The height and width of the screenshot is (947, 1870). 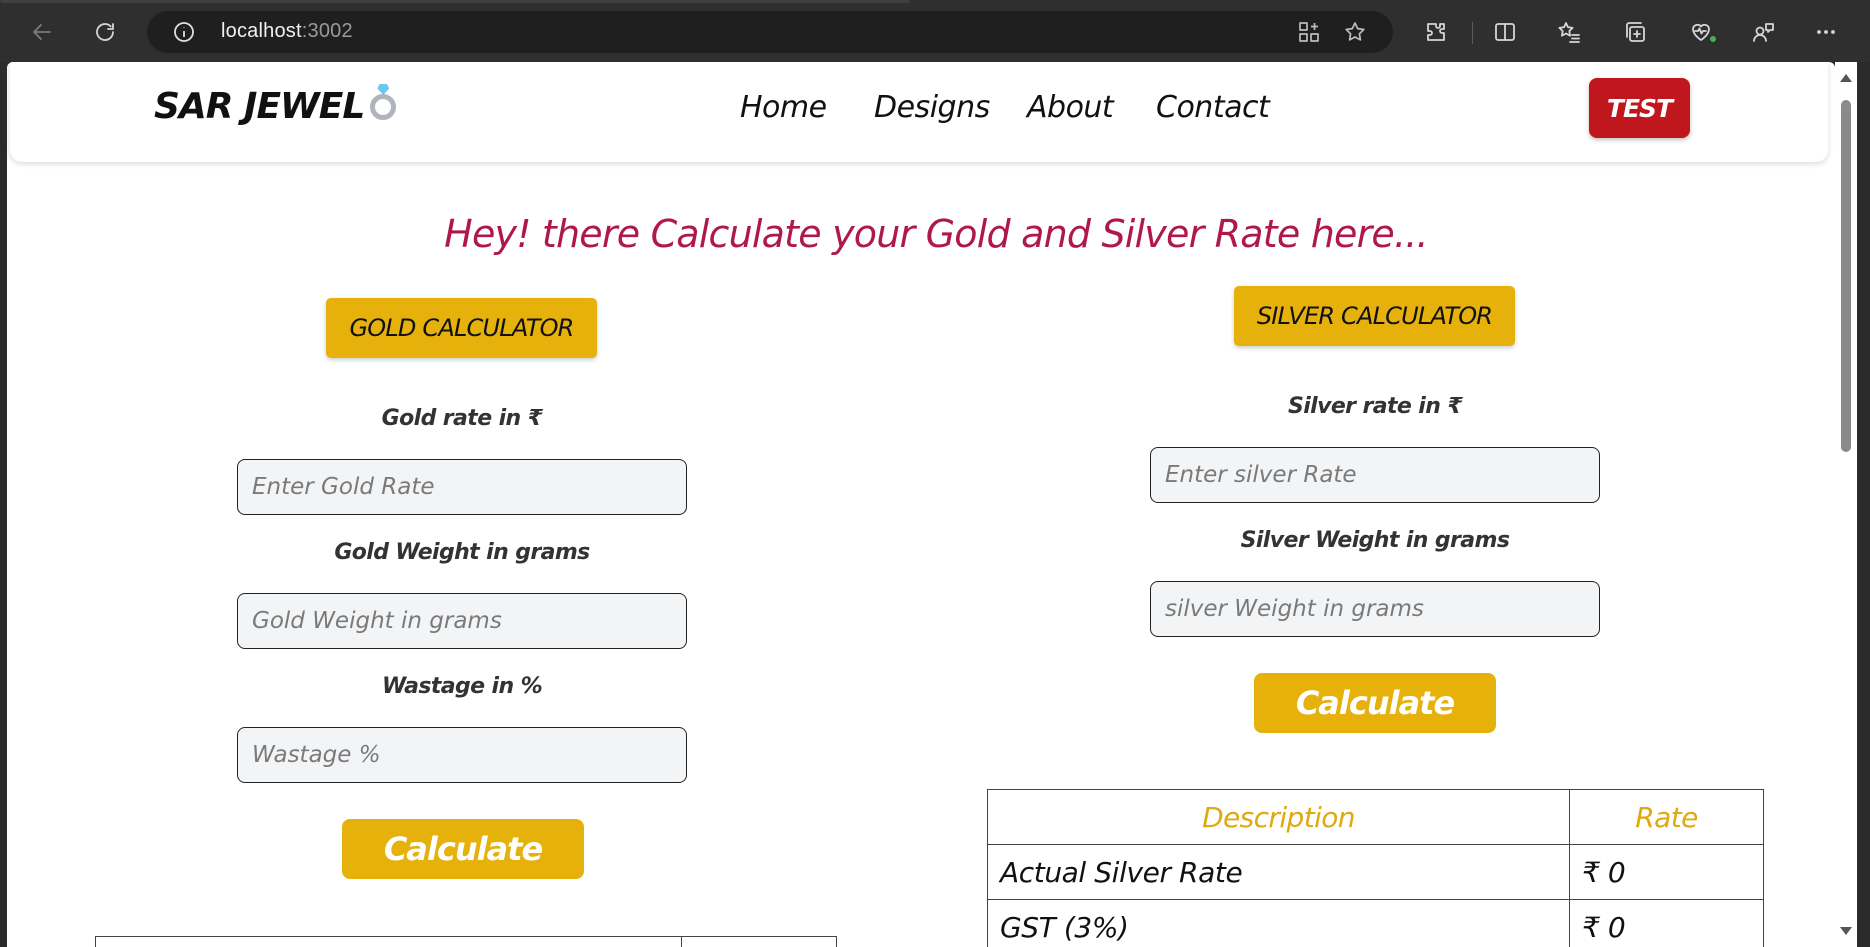 I want to click on gold-result-table, so click(x=466, y=941).